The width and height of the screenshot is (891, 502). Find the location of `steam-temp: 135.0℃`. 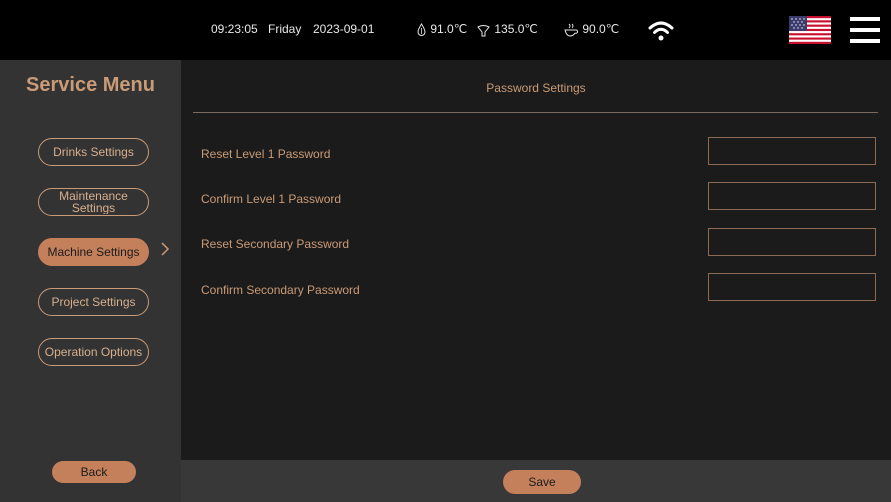

steam-temp: 135.0℃ is located at coordinates (507, 29).